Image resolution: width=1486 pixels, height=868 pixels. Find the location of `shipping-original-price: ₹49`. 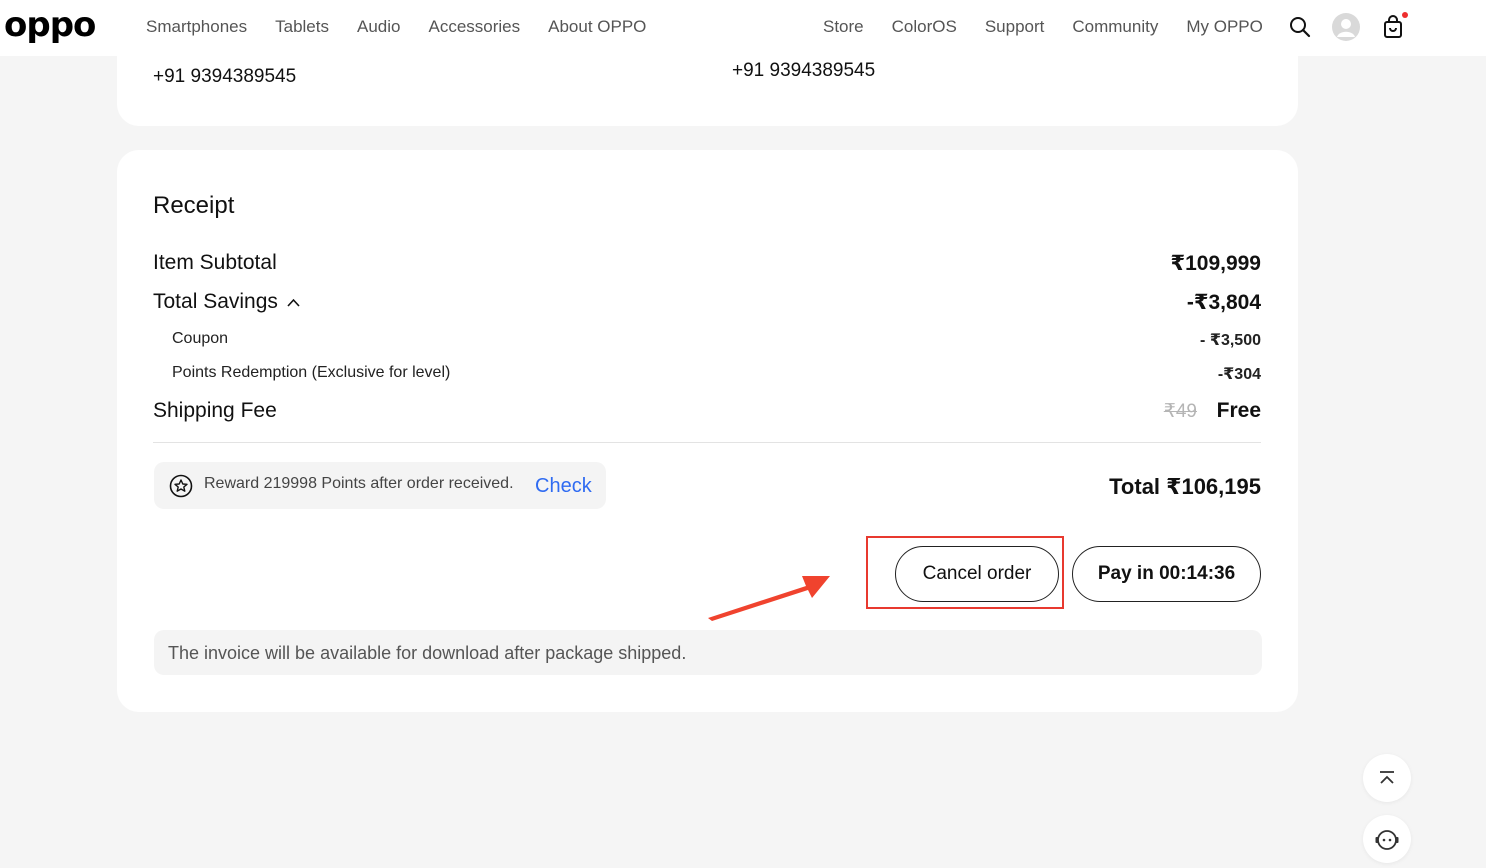

shipping-original-price: ₹49 is located at coordinates (1180, 411).